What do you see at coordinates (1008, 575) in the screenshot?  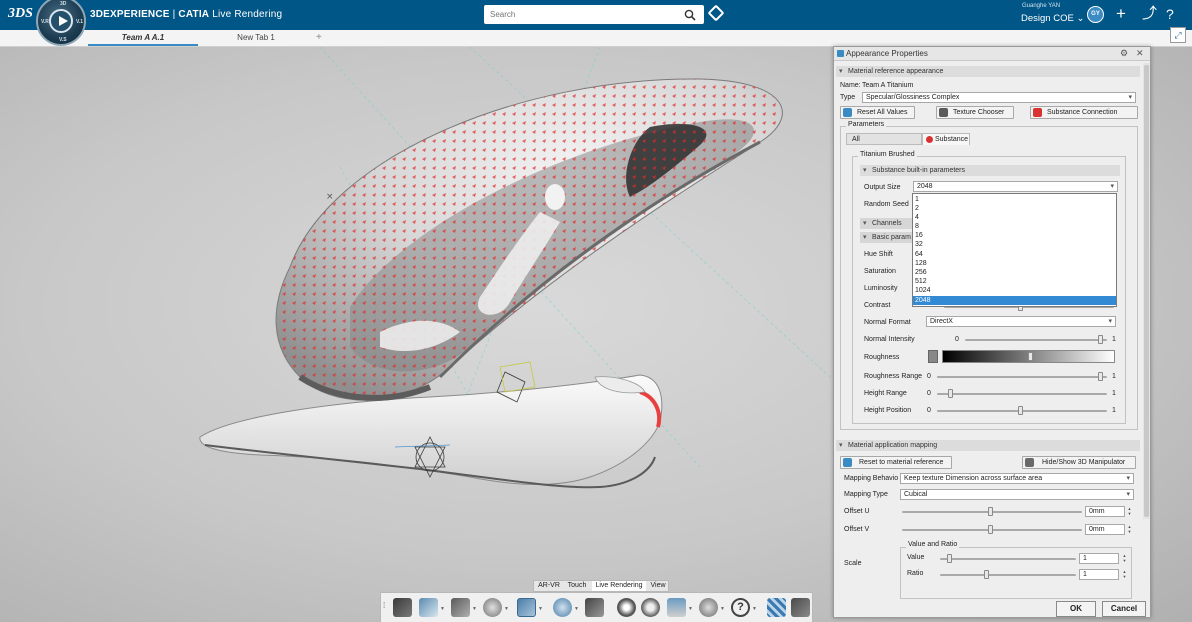 I see `scale-ratio-track` at bounding box center [1008, 575].